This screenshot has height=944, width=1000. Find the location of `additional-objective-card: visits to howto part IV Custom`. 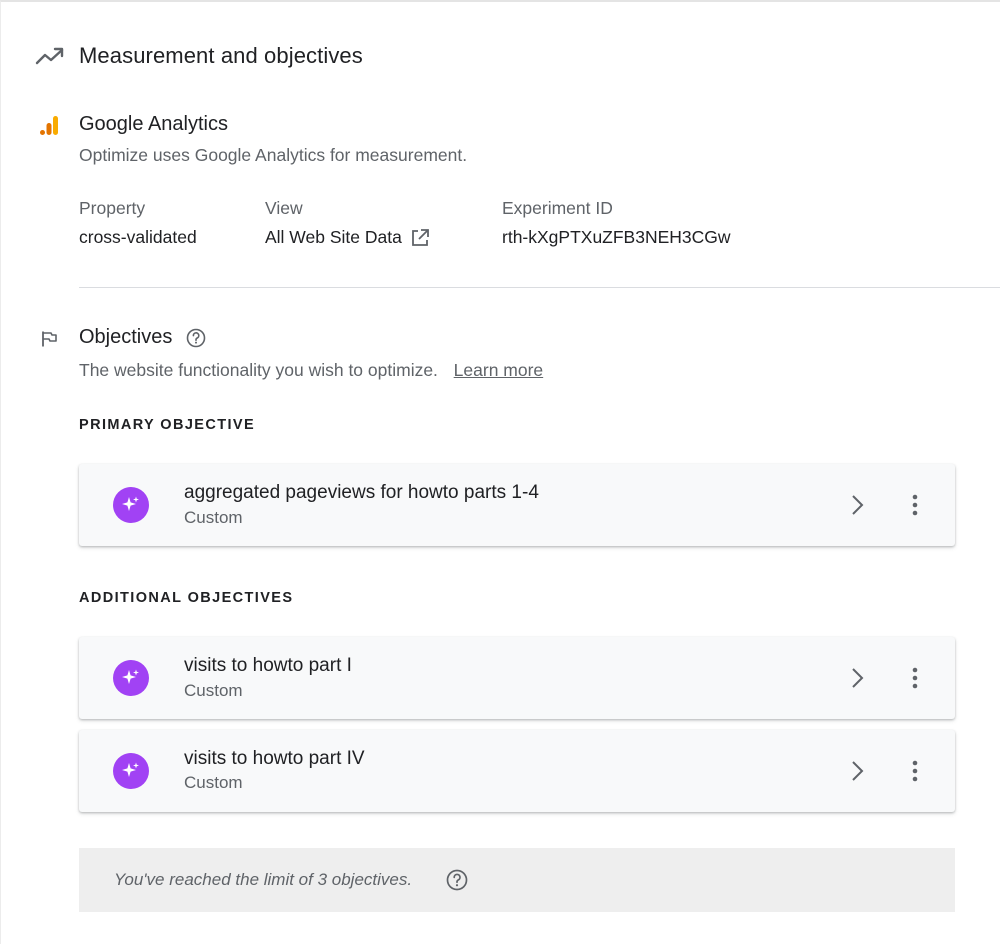

additional-objective-card: visits to howto part IV Custom is located at coordinates (517, 771).